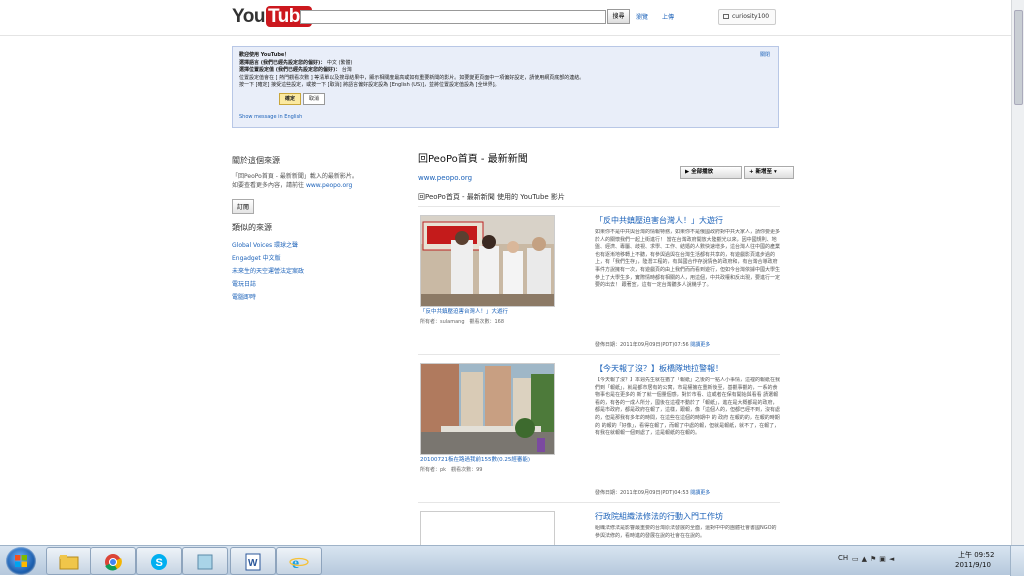 This screenshot has height=576, width=1024. Describe the element at coordinates (525, 98) in the screenshot. I see `welcome-buttons: 確定 取消` at that location.